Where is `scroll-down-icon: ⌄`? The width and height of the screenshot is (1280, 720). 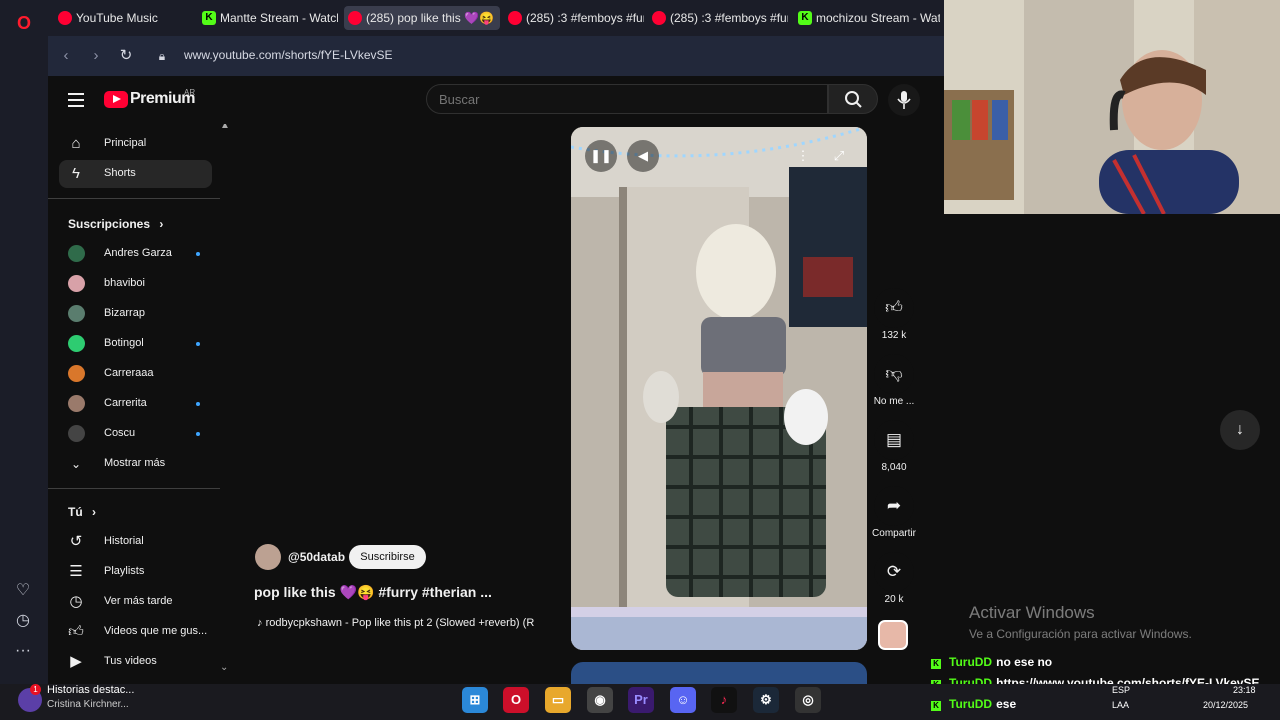 scroll-down-icon: ⌄ is located at coordinates (224, 667).